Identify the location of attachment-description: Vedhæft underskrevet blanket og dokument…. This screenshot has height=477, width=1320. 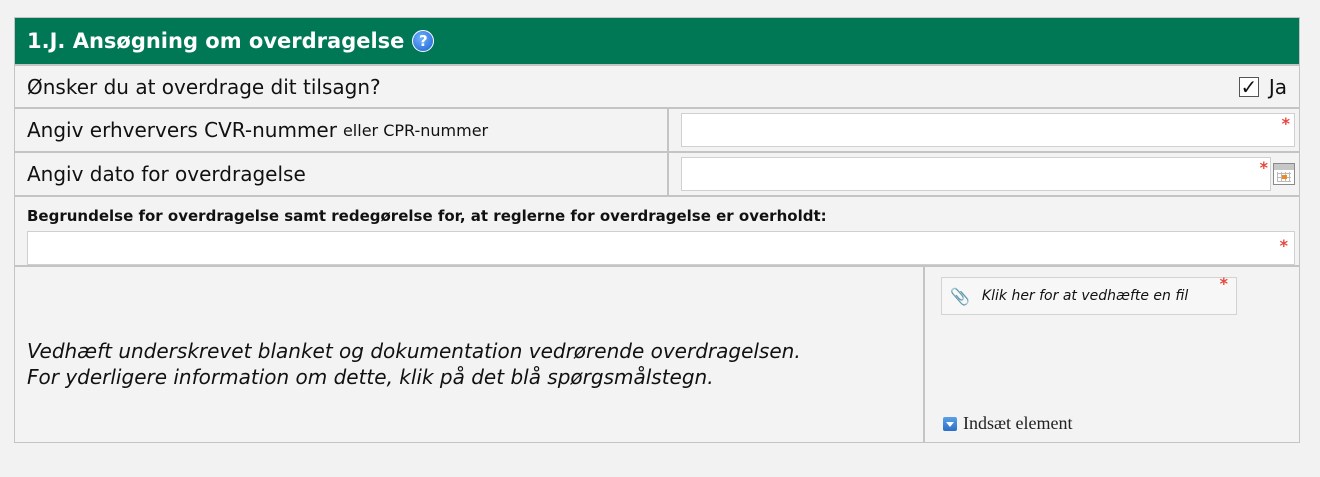
(414, 363).